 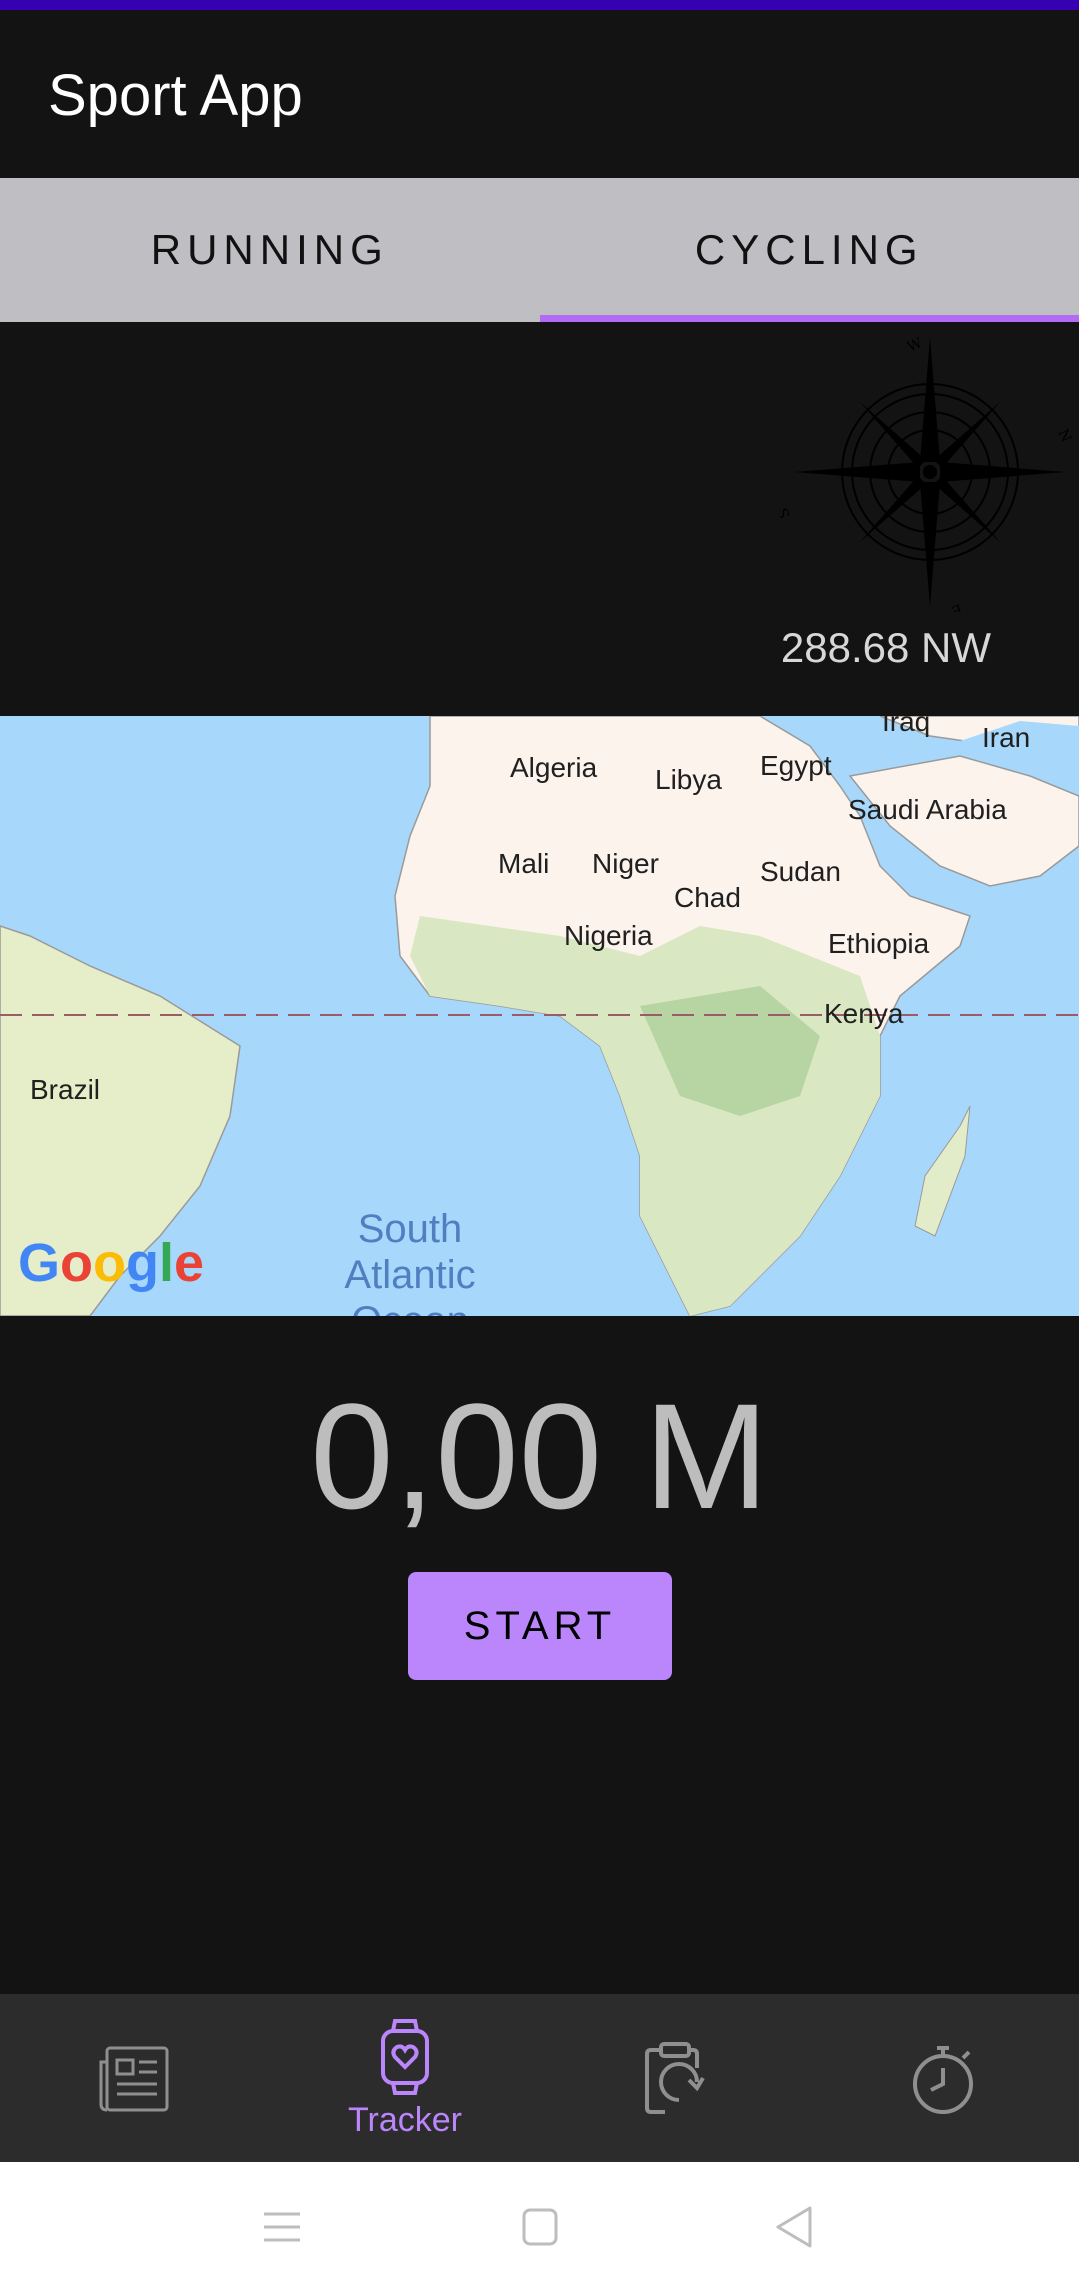 What do you see at coordinates (956, 606) in the screenshot?
I see `svg-text: E` at bounding box center [956, 606].